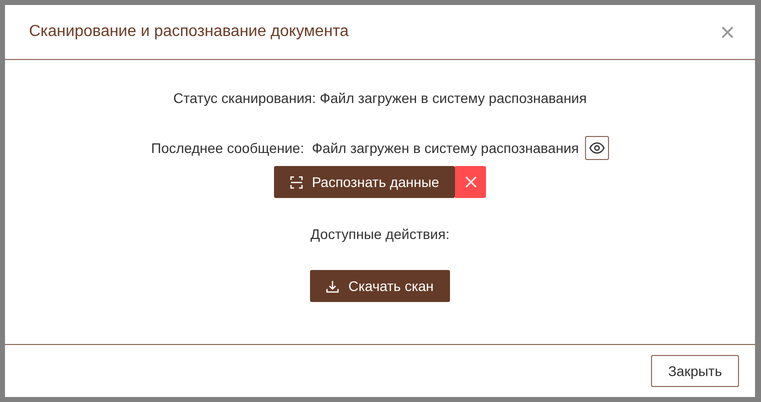 The height and width of the screenshot is (402, 761). I want to click on close-button: Закрыть, so click(695, 371).